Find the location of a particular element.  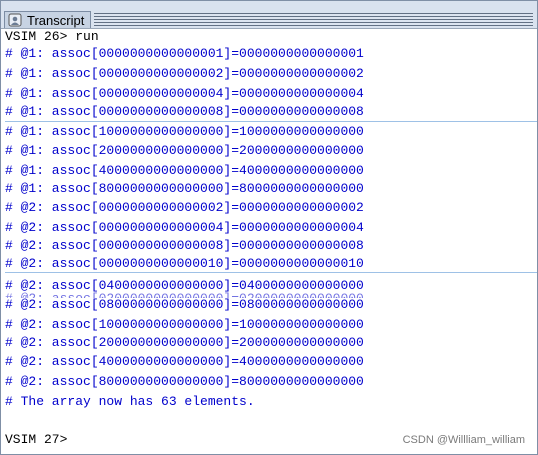

title-bar: Transcript is located at coordinates (269, 15).